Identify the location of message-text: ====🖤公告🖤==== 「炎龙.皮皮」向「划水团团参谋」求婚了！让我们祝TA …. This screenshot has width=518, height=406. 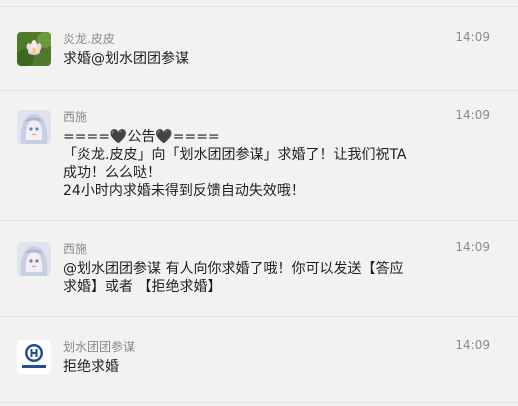
(263, 164).